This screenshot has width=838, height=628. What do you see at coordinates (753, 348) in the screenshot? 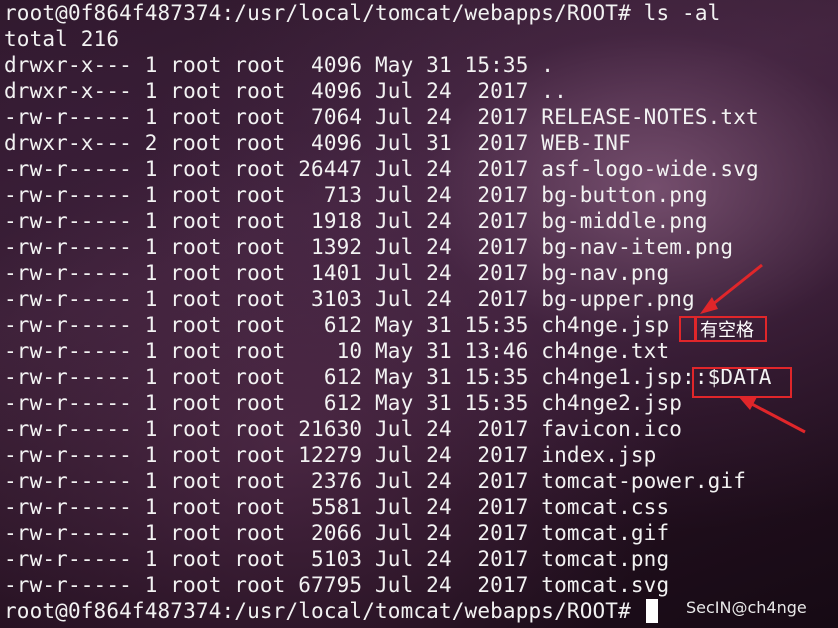
I see `annotation-arrows` at bounding box center [753, 348].